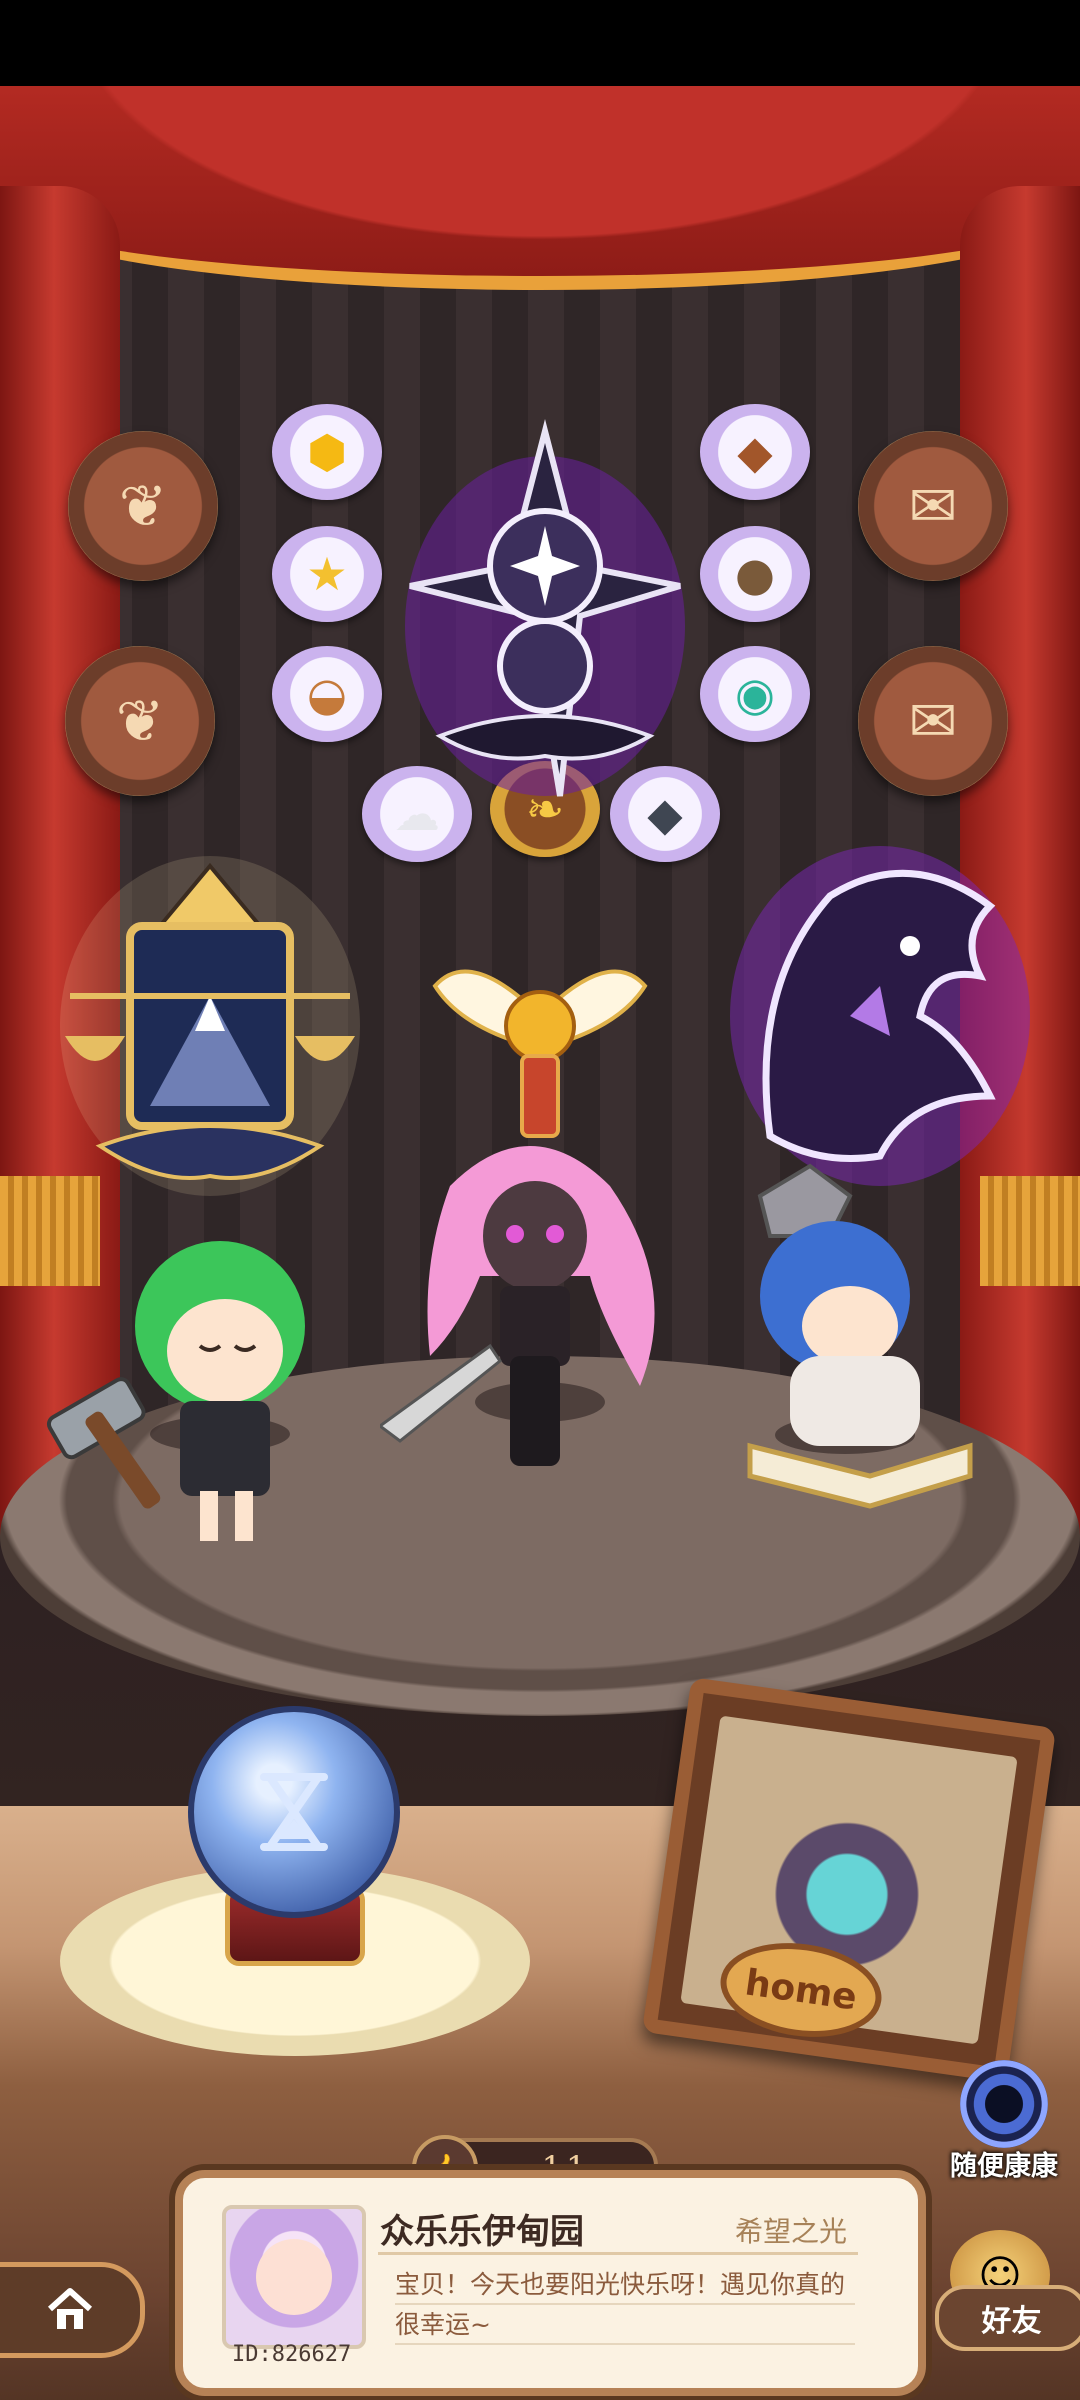 The width and height of the screenshot is (1080, 2400). I want to click on avatar-face, so click(294, 2277).